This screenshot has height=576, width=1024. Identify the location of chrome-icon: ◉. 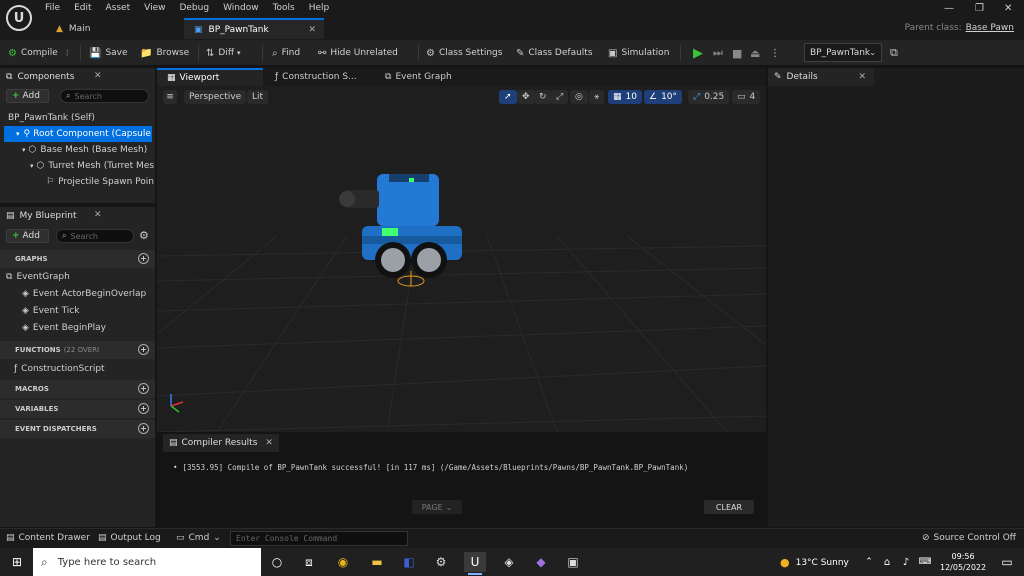
(343, 562).